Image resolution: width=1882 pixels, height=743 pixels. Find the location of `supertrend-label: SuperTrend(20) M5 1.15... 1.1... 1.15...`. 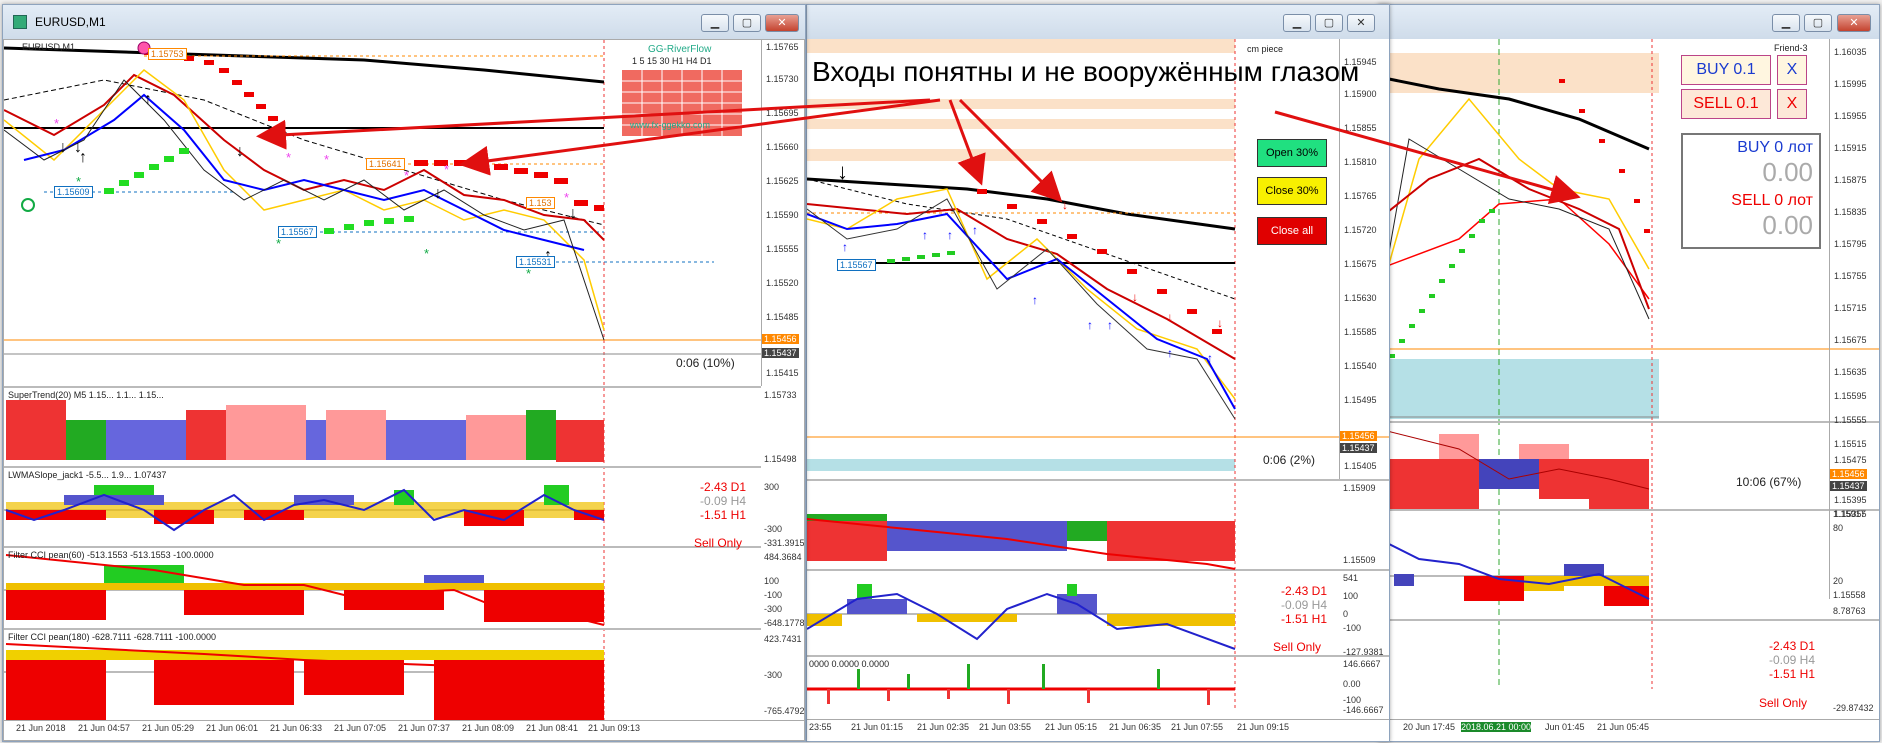

supertrend-label: SuperTrend(20) M5 1.15... 1.1... 1.15... is located at coordinates (86, 395).